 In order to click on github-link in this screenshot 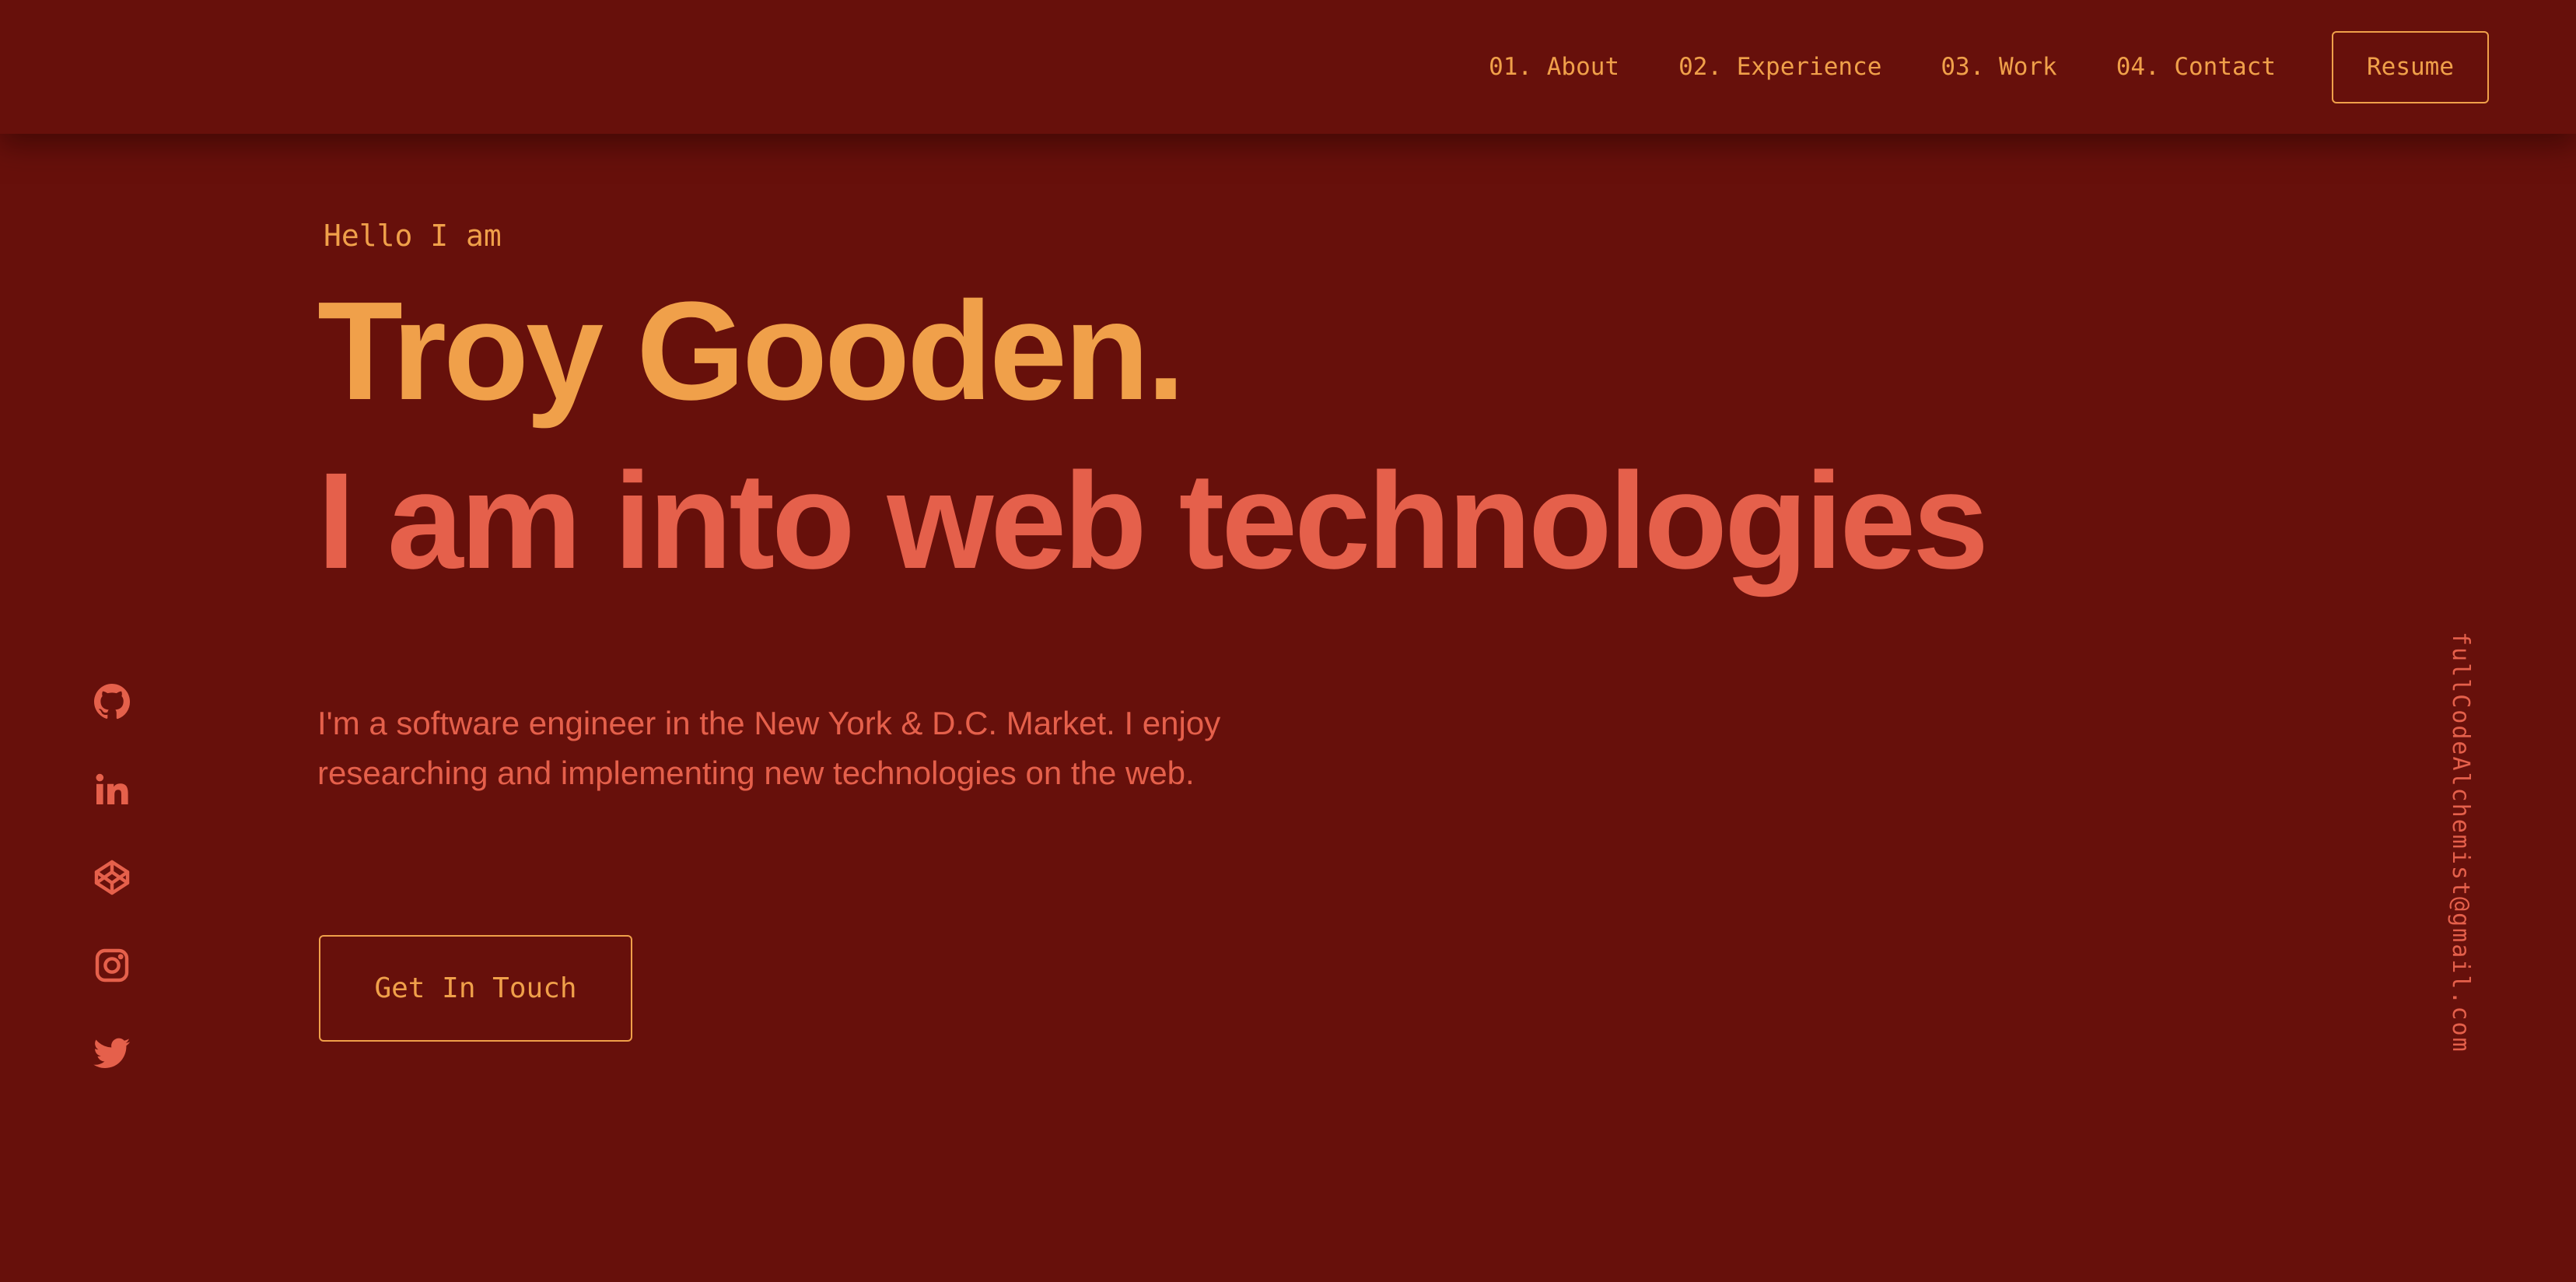, I will do `click(112, 702)`.